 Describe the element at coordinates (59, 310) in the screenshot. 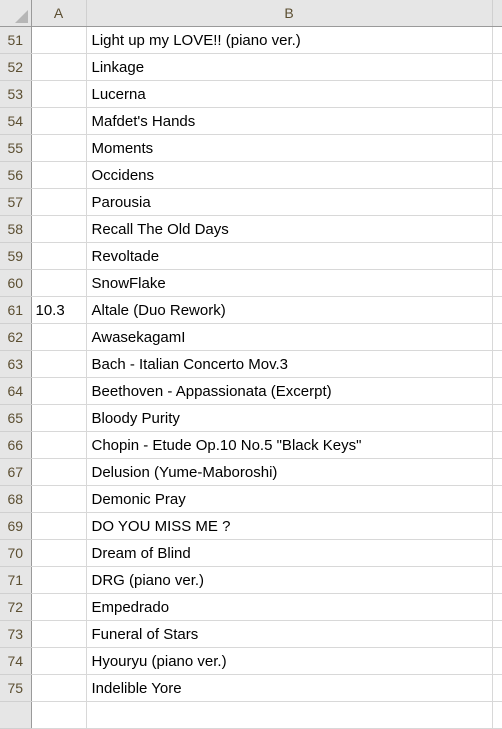

I see `cell-a: 10.3` at that location.